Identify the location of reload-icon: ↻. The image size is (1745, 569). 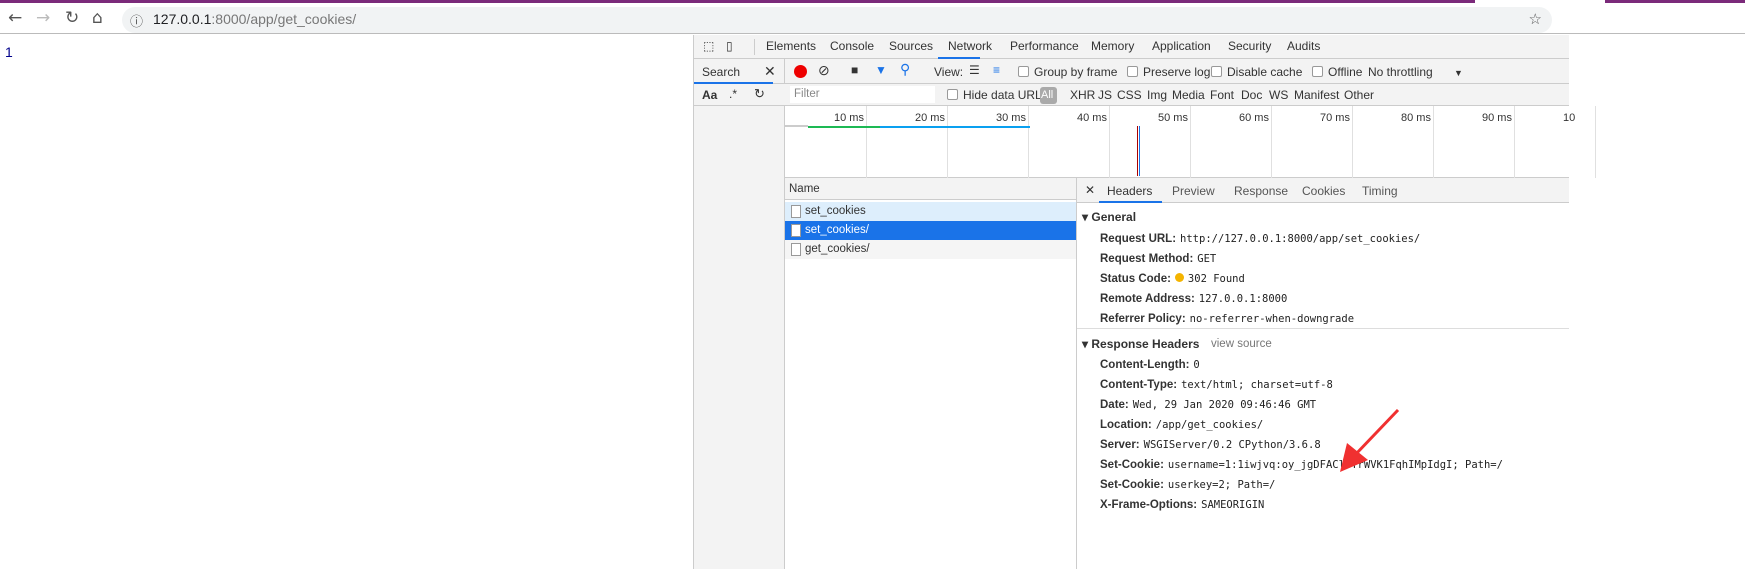
(72, 18).